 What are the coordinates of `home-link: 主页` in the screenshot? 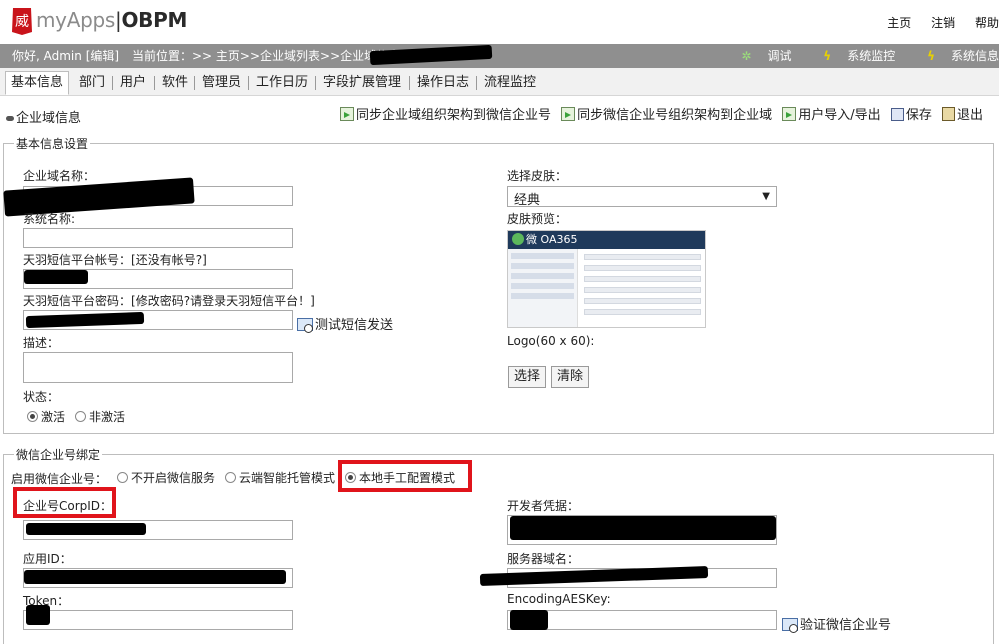 It's located at (899, 23).